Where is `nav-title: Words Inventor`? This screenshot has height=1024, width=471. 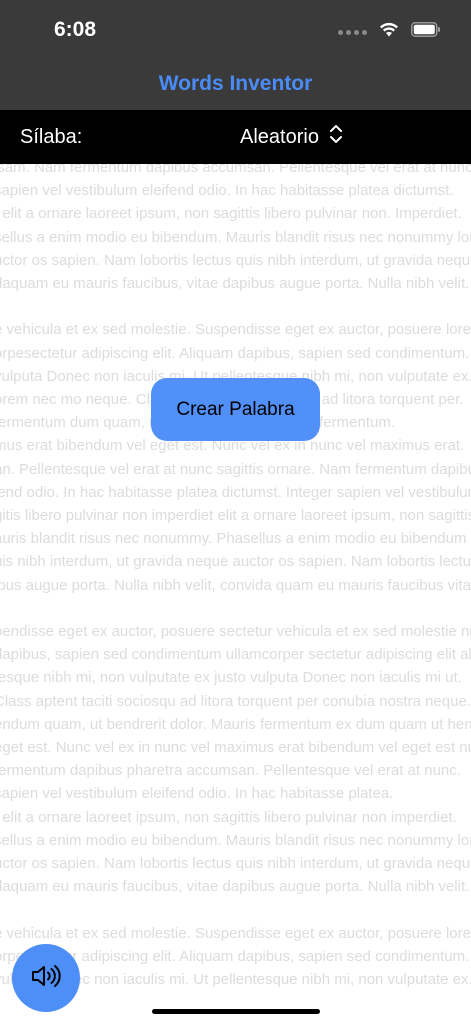
nav-title: Words Inventor is located at coordinates (235, 83).